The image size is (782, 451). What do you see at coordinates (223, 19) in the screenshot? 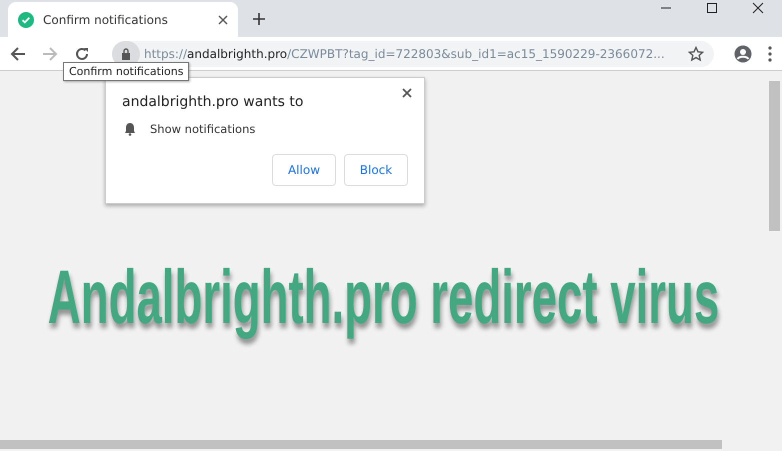
I see `close-tab-icon` at bounding box center [223, 19].